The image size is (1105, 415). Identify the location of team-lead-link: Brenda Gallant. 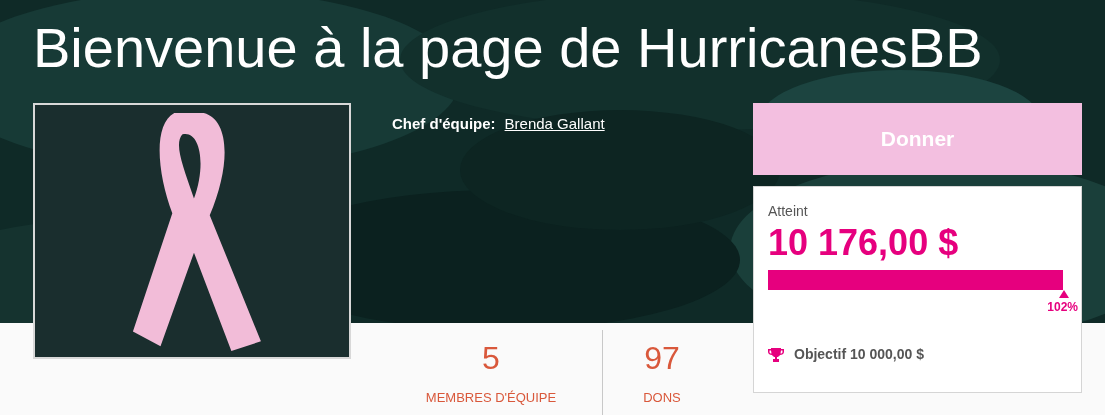
(554, 124).